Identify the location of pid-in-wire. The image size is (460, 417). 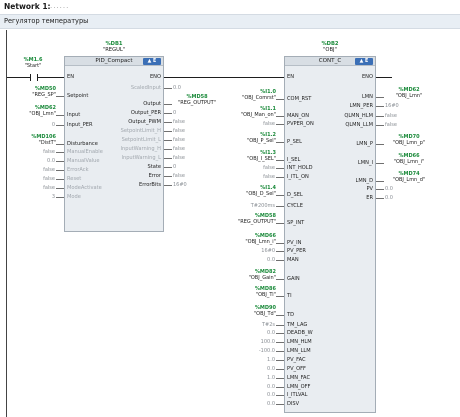
(60, 197).